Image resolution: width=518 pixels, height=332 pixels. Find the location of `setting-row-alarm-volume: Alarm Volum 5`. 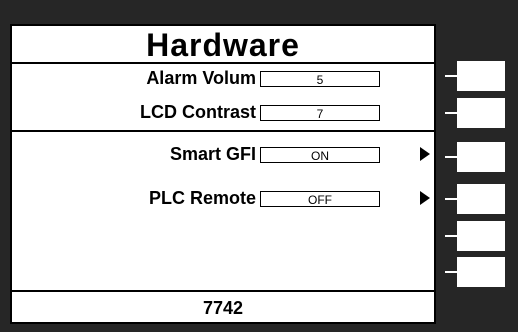

setting-row-alarm-volume: Alarm Volum 5 is located at coordinates (222, 78).